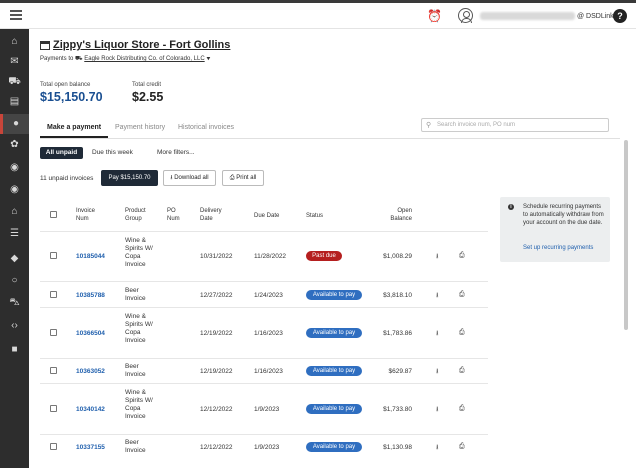 This screenshot has height=468, width=636. Describe the element at coordinates (476, 125) in the screenshot. I see `search-placeholder: Search invoice num, PO num` at that location.